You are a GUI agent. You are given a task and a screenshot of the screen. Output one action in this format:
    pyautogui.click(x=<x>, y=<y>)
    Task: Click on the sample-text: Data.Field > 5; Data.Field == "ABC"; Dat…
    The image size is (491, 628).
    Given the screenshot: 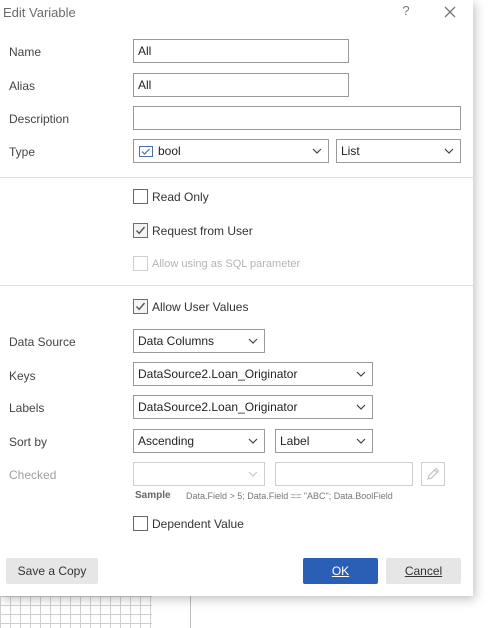 What is the action you would take?
    pyautogui.click(x=289, y=496)
    